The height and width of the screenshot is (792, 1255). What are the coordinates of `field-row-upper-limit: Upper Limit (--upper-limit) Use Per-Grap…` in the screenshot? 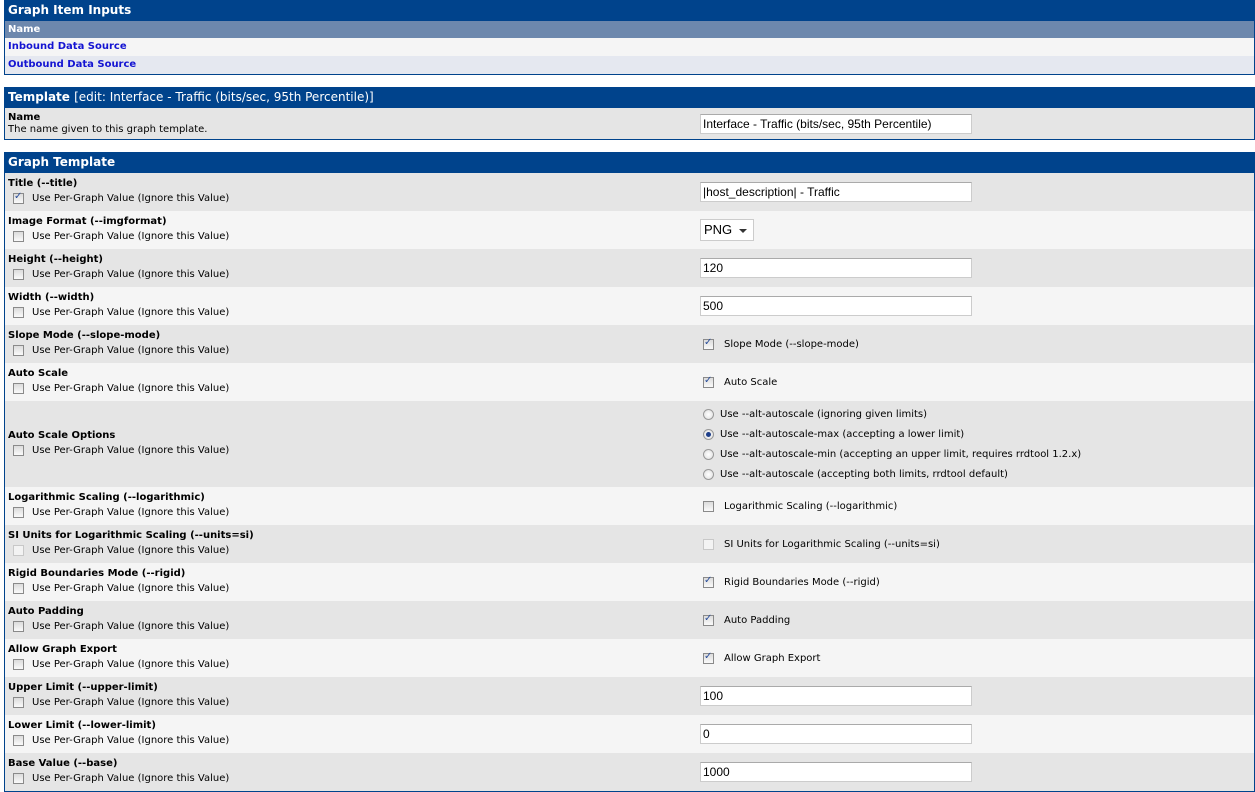 It's located at (629, 696).